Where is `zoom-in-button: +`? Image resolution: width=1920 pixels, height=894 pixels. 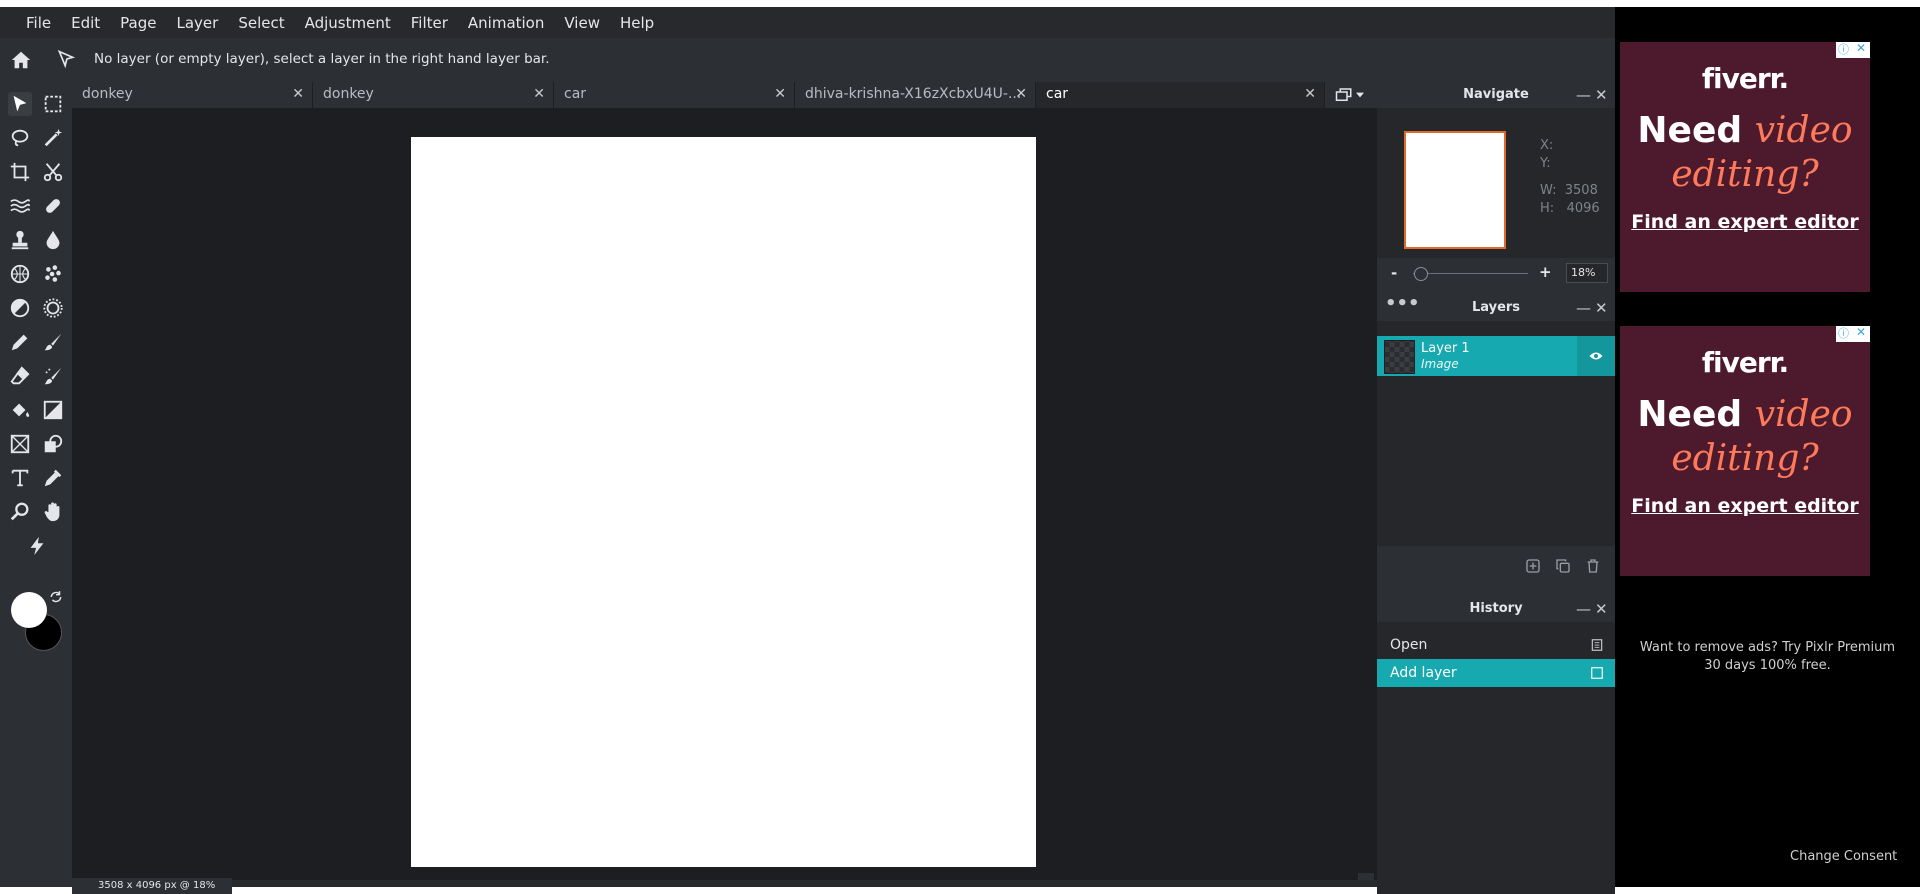
zoom-in-button: + is located at coordinates (1545, 272).